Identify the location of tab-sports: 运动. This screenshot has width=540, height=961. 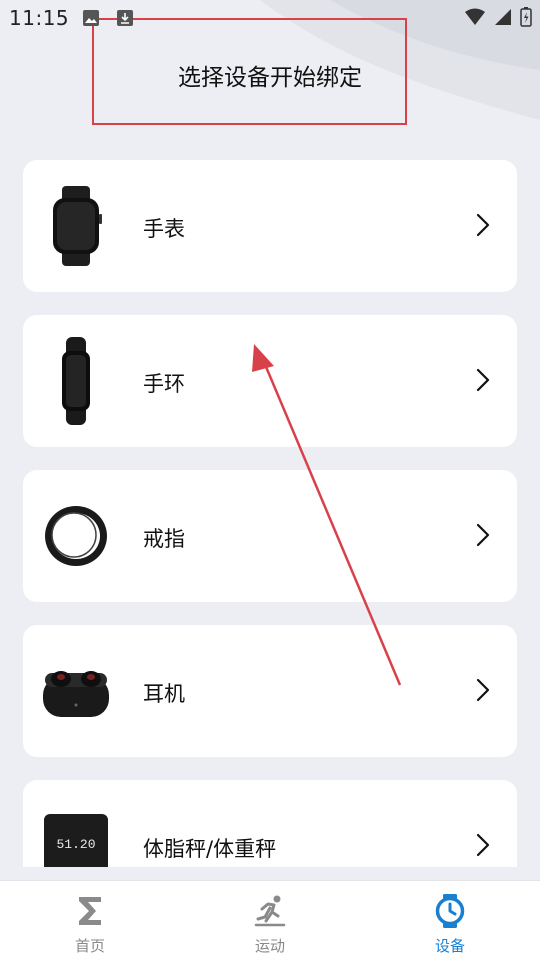
(270, 921).